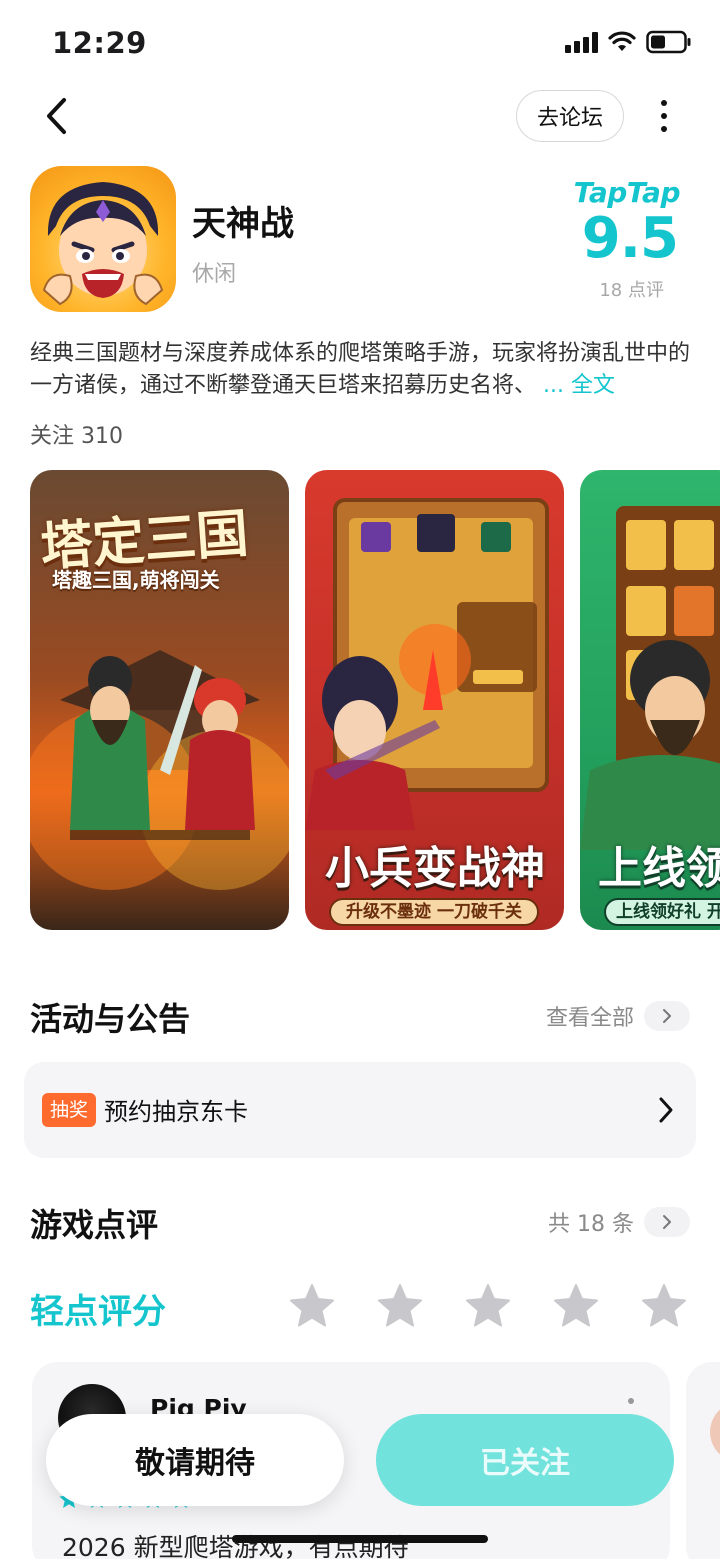  I want to click on screenshot-3: 上线领 上线领好礼 开, so click(650, 700).